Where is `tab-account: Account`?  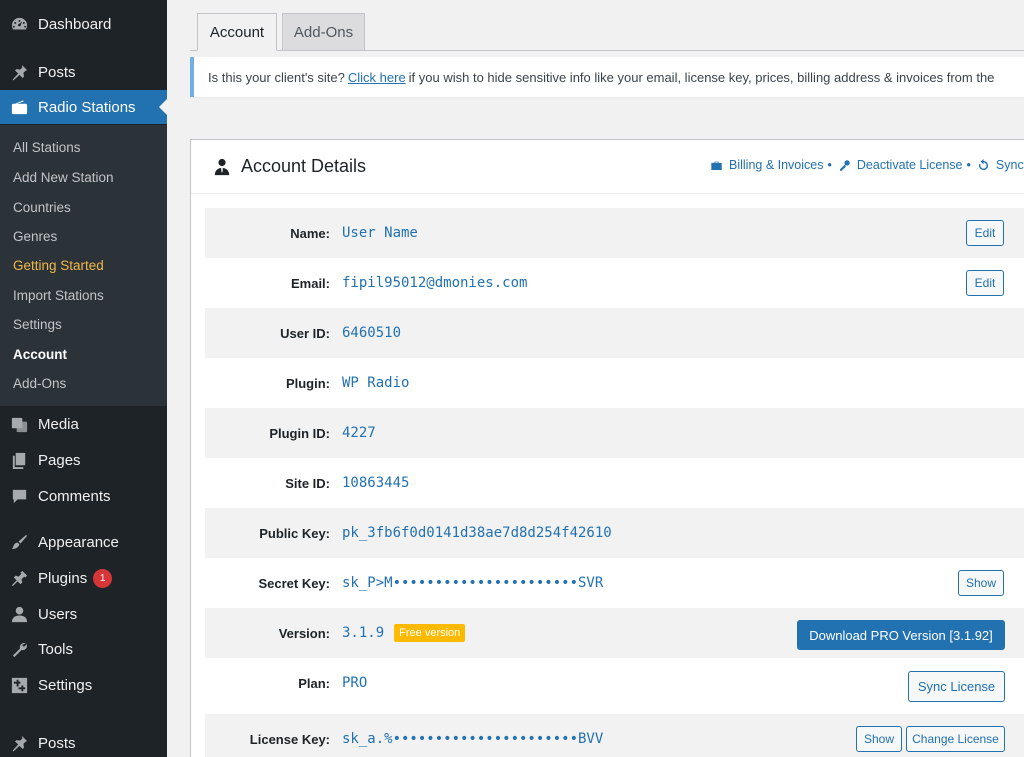 tab-account: Account is located at coordinates (237, 32).